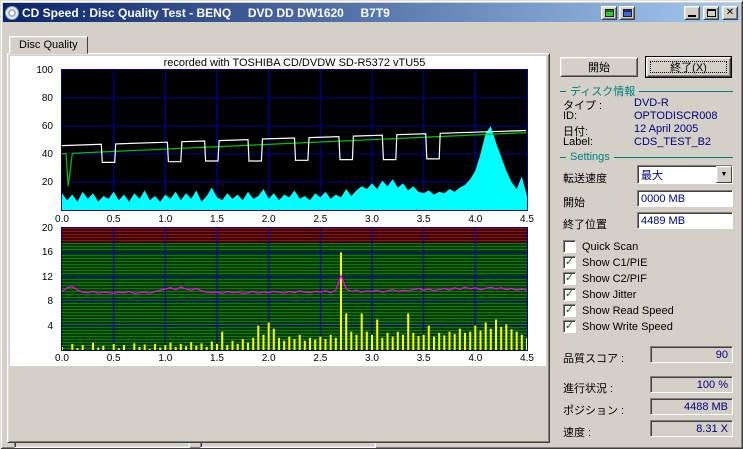  Describe the element at coordinates (594, 411) in the screenshot. I see `position-label: ポジション :` at that location.